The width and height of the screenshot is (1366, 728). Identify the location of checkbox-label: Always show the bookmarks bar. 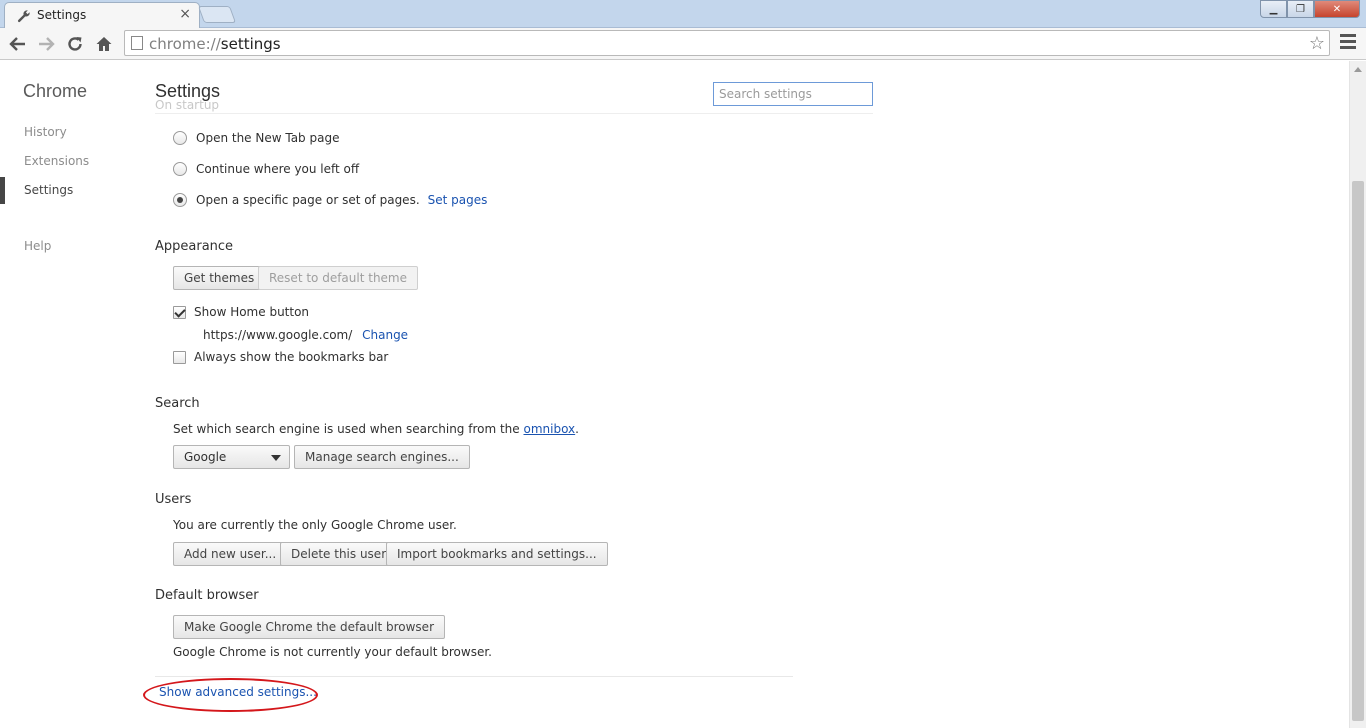
(291, 357).